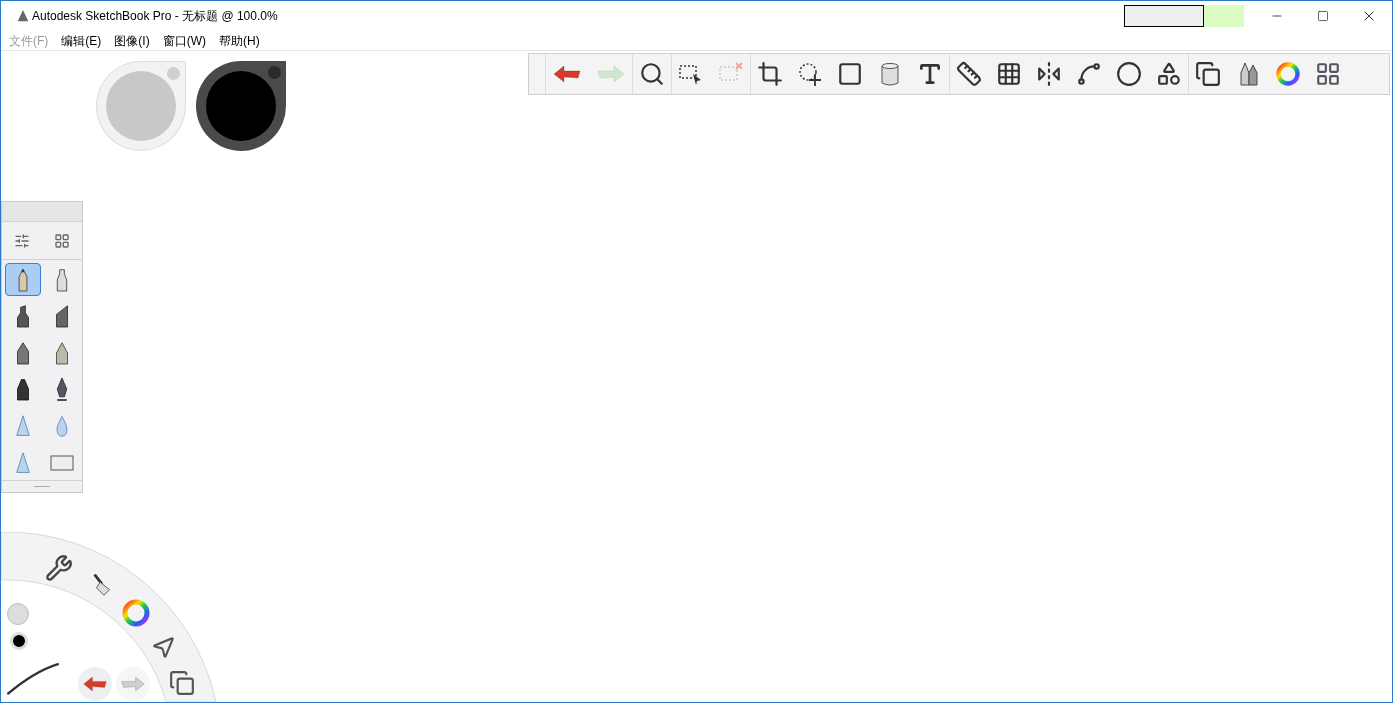  What do you see at coordinates (770, 74) in the screenshot?
I see `crop-icon` at bounding box center [770, 74].